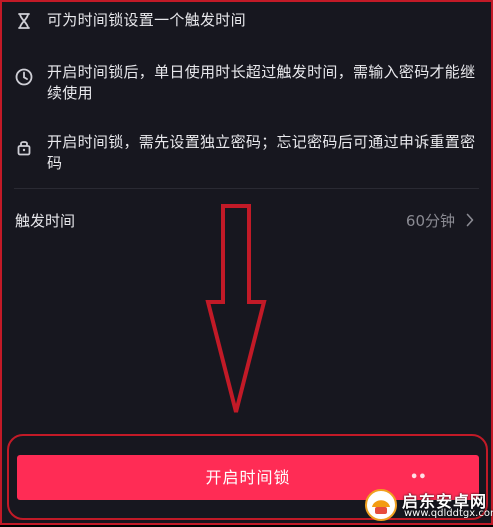 The width and height of the screenshot is (493, 527). Describe the element at coordinates (470, 220) in the screenshot. I see `chevron-right-icon` at that location.